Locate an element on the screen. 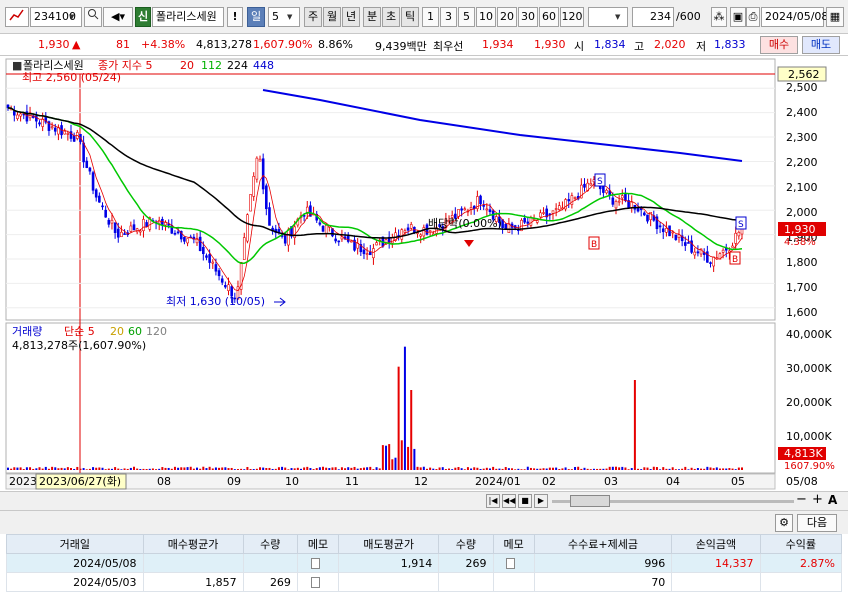 This screenshot has width=848, height=593. tab-weekly: 주 is located at coordinates (313, 17).